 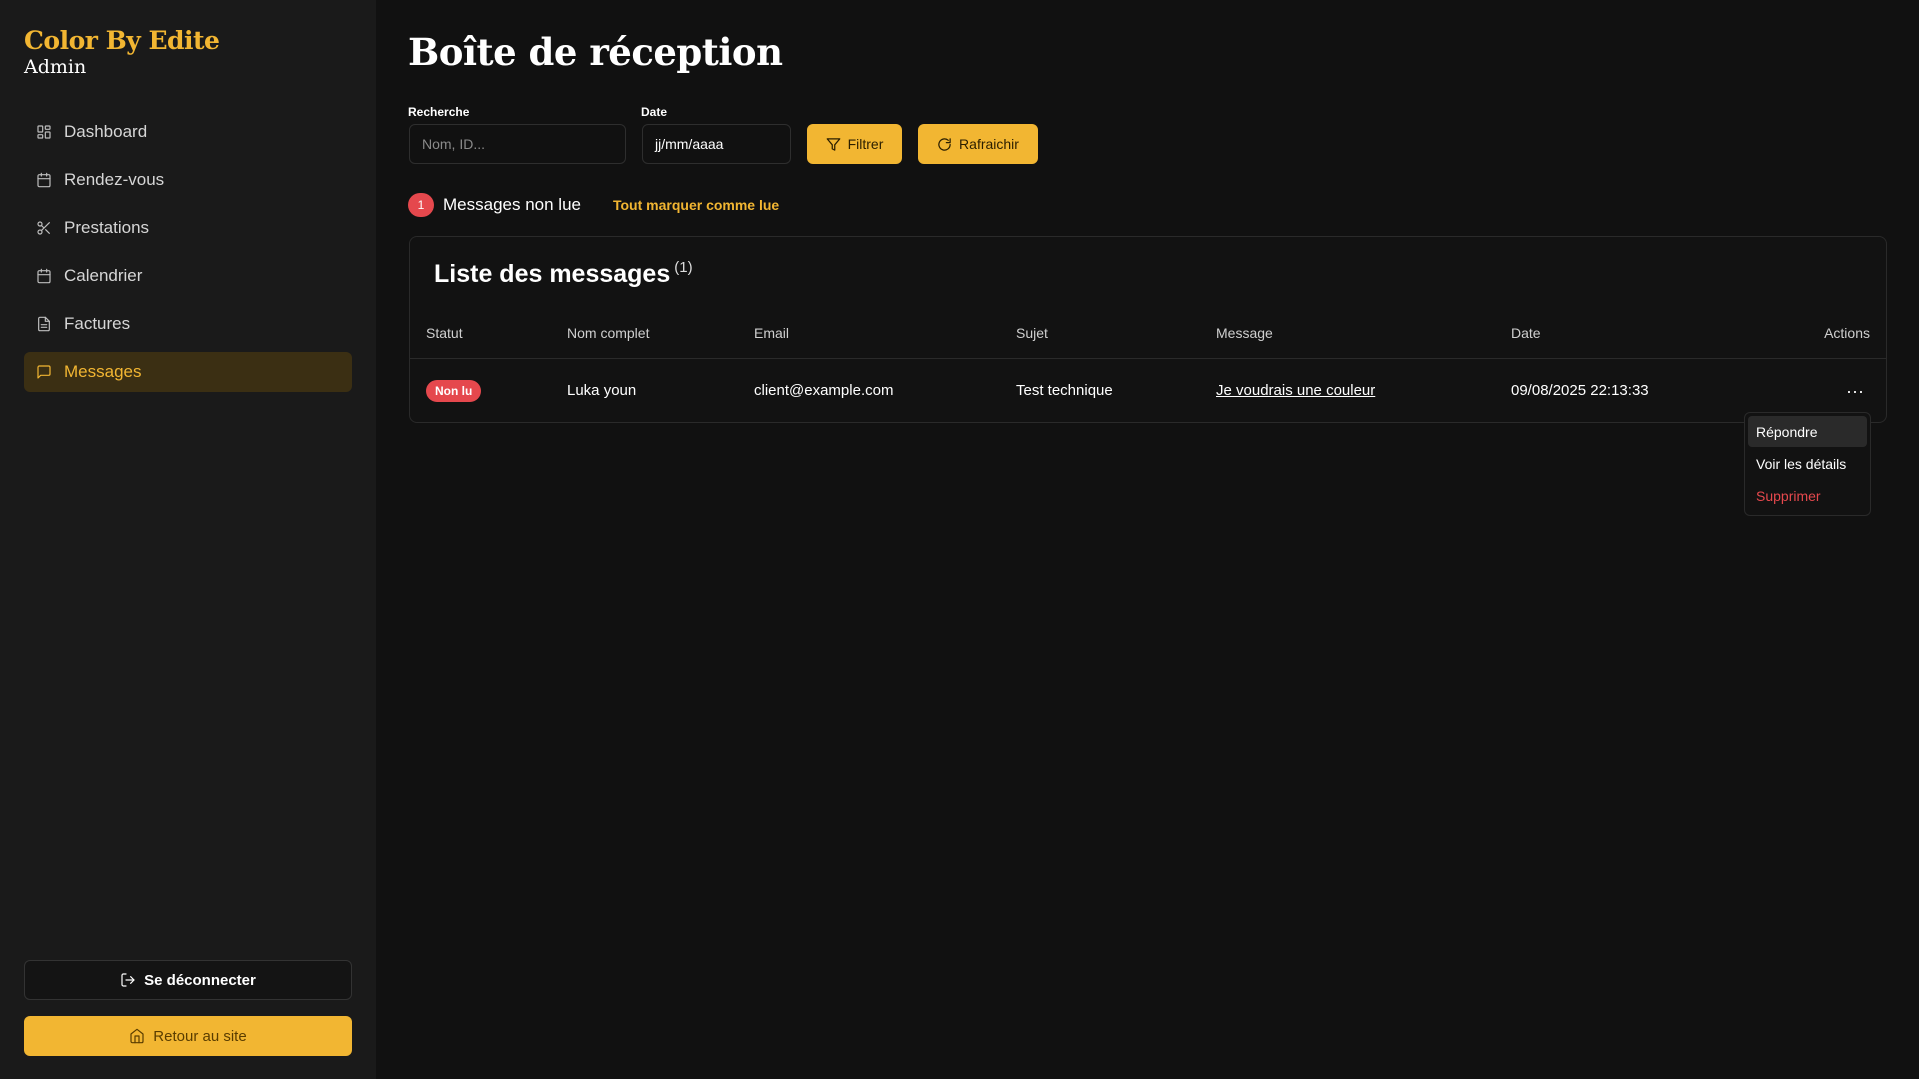 What do you see at coordinates (43, 228) in the screenshot?
I see `scissors-icon` at bounding box center [43, 228].